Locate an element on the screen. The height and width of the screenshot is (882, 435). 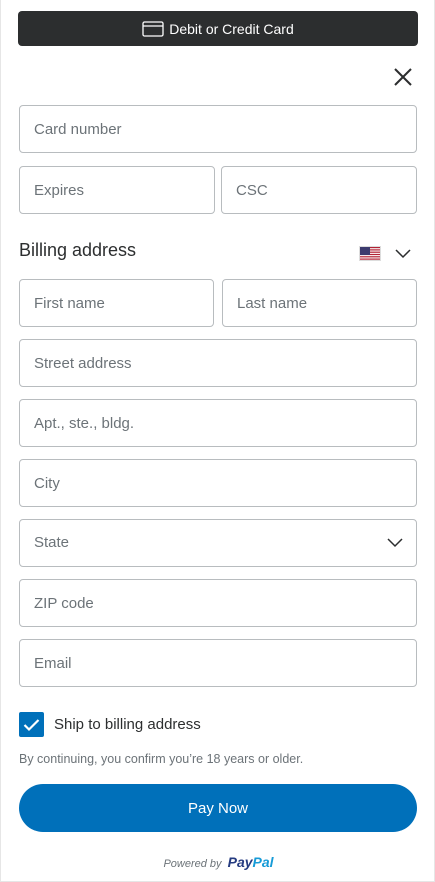
paypal-logo-pay: Pay is located at coordinates (240, 862).